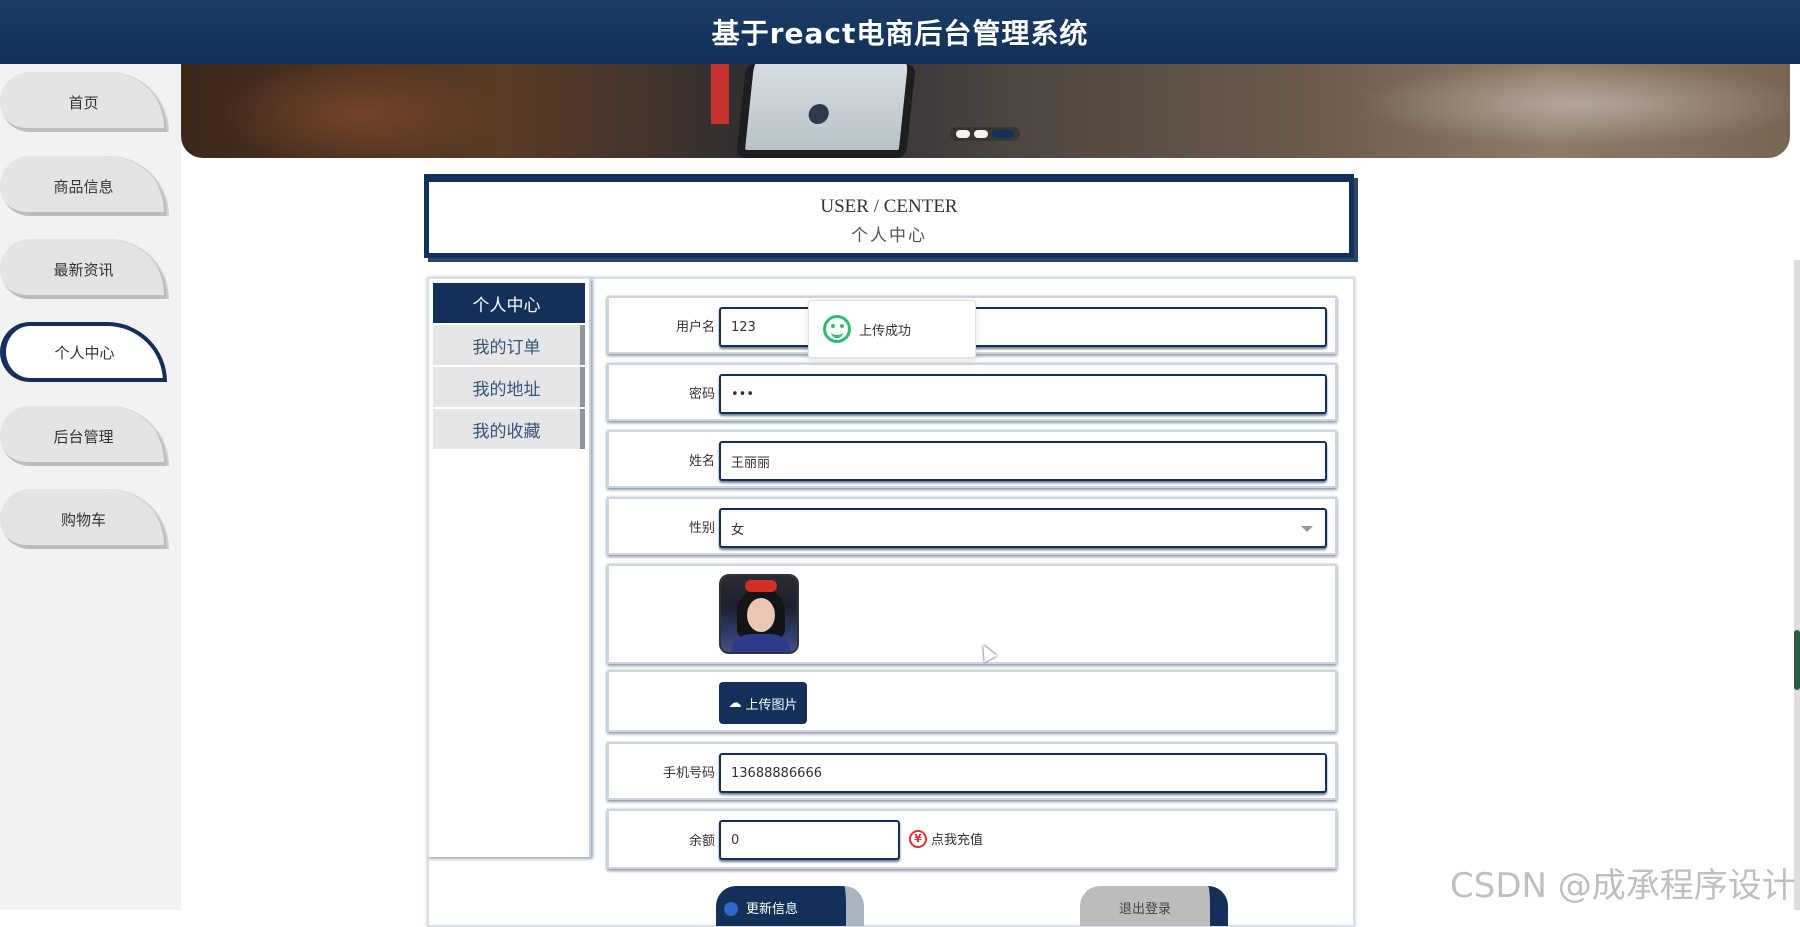  What do you see at coordinates (701, 461) in the screenshot?
I see `name-label: 姓名` at bounding box center [701, 461].